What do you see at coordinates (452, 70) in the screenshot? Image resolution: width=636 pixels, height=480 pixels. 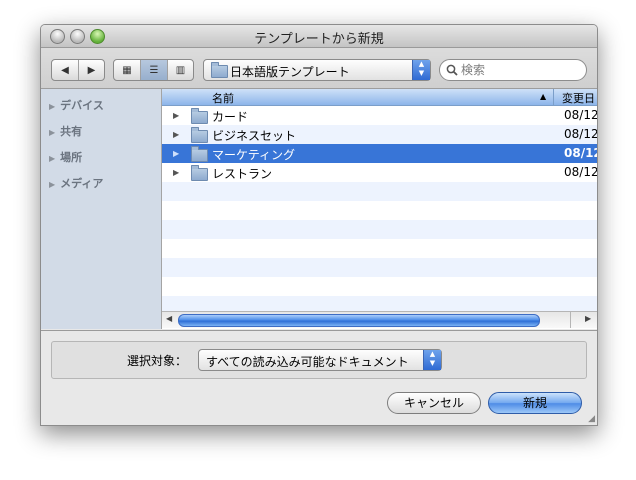 I see `magnifier-icon` at bounding box center [452, 70].